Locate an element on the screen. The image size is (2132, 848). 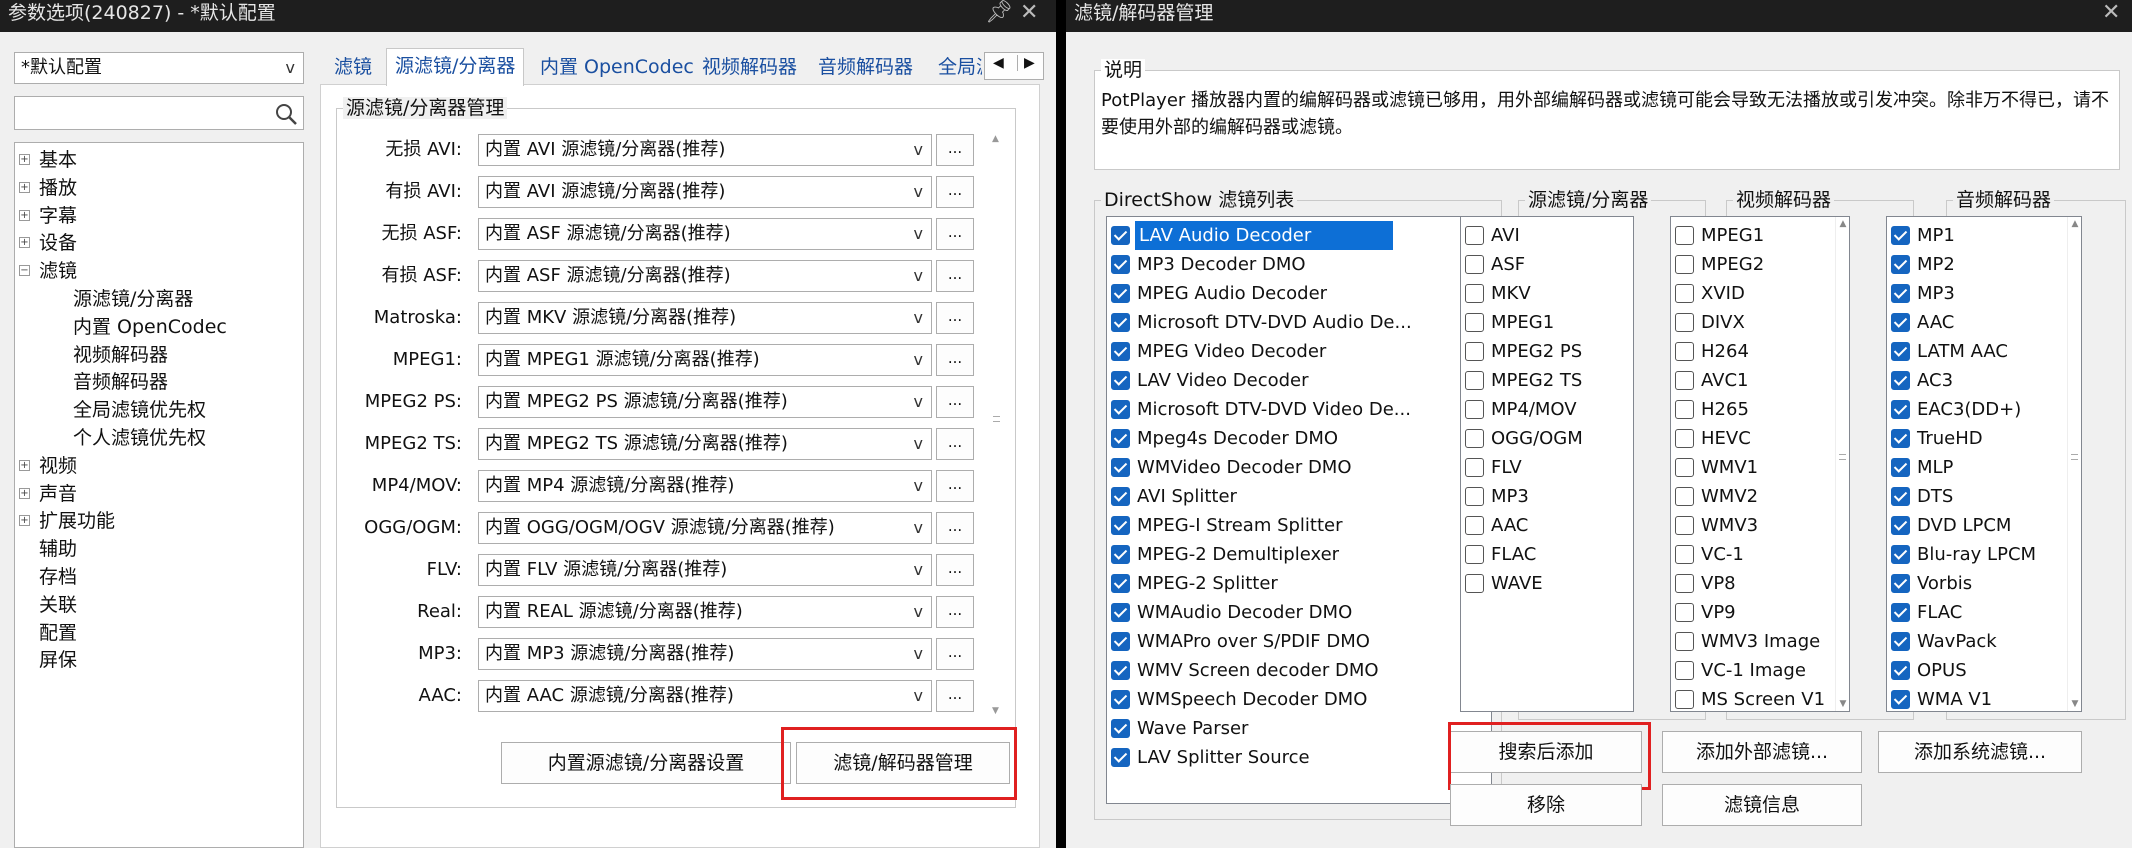
filter-manager-button: 滤镜/解码器管理 is located at coordinates (903, 763).